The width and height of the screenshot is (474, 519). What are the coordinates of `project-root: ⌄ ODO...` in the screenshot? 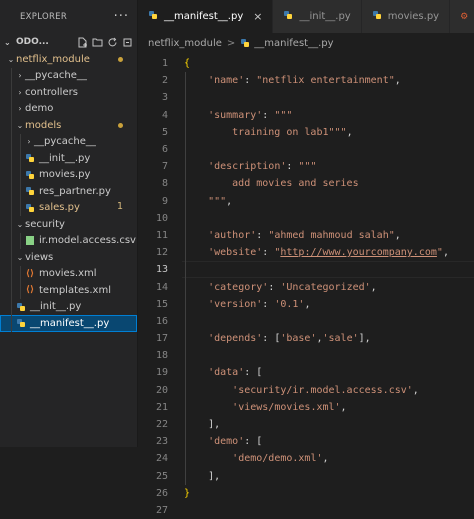 It's located at (68, 42).